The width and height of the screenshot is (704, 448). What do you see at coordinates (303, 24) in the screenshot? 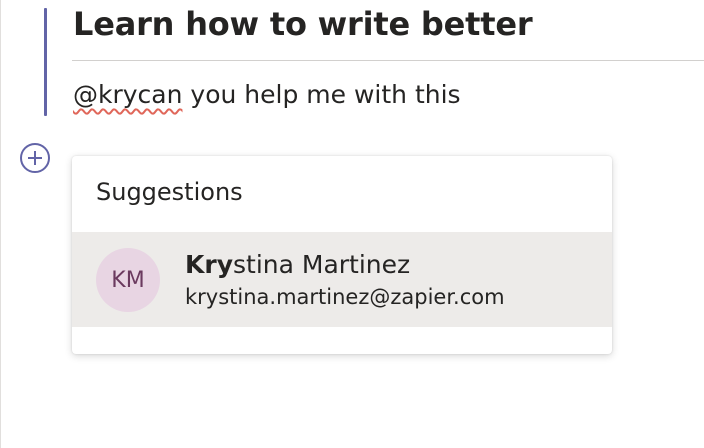
I see `subject-text: Learn how to write better` at bounding box center [303, 24].